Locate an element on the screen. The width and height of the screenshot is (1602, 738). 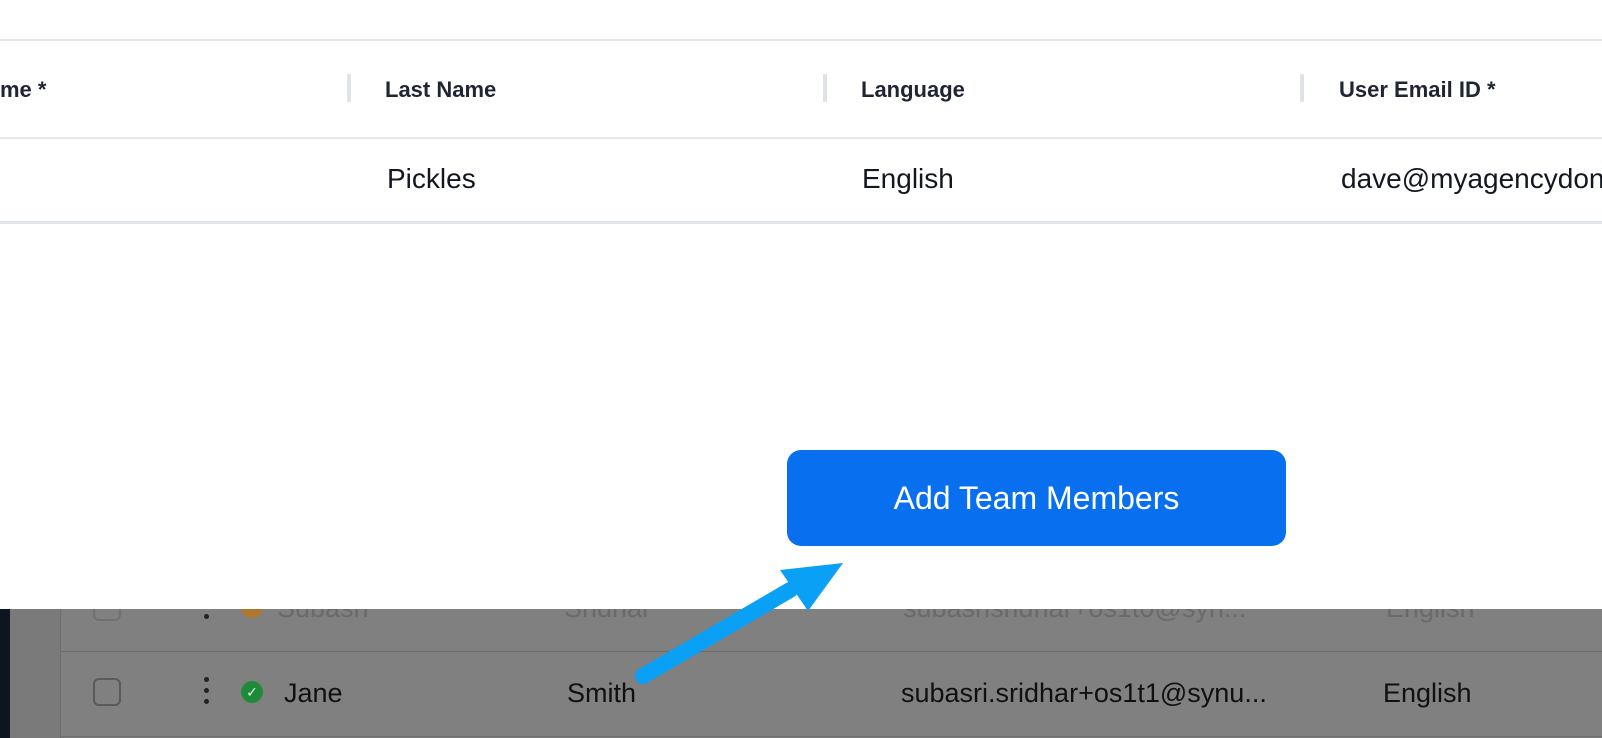
background-gutter is located at coordinates (35, 673).